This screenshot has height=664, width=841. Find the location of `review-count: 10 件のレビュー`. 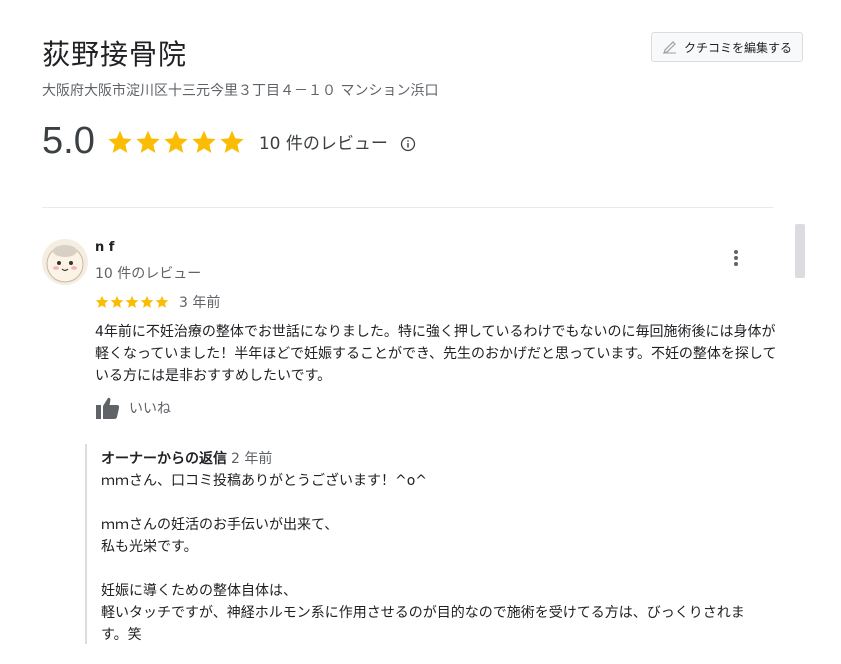

review-count: 10 件のレビュー is located at coordinates (323, 144).